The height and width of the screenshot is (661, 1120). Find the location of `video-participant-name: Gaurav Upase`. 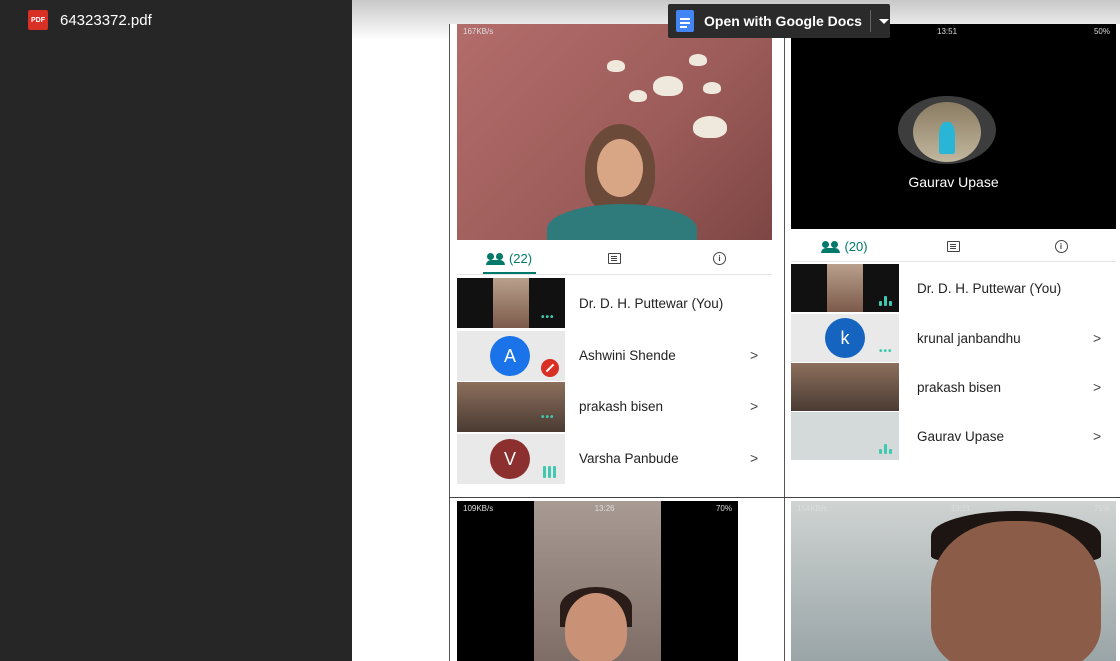

video-participant-name: Gaurav Upase is located at coordinates (953, 182).